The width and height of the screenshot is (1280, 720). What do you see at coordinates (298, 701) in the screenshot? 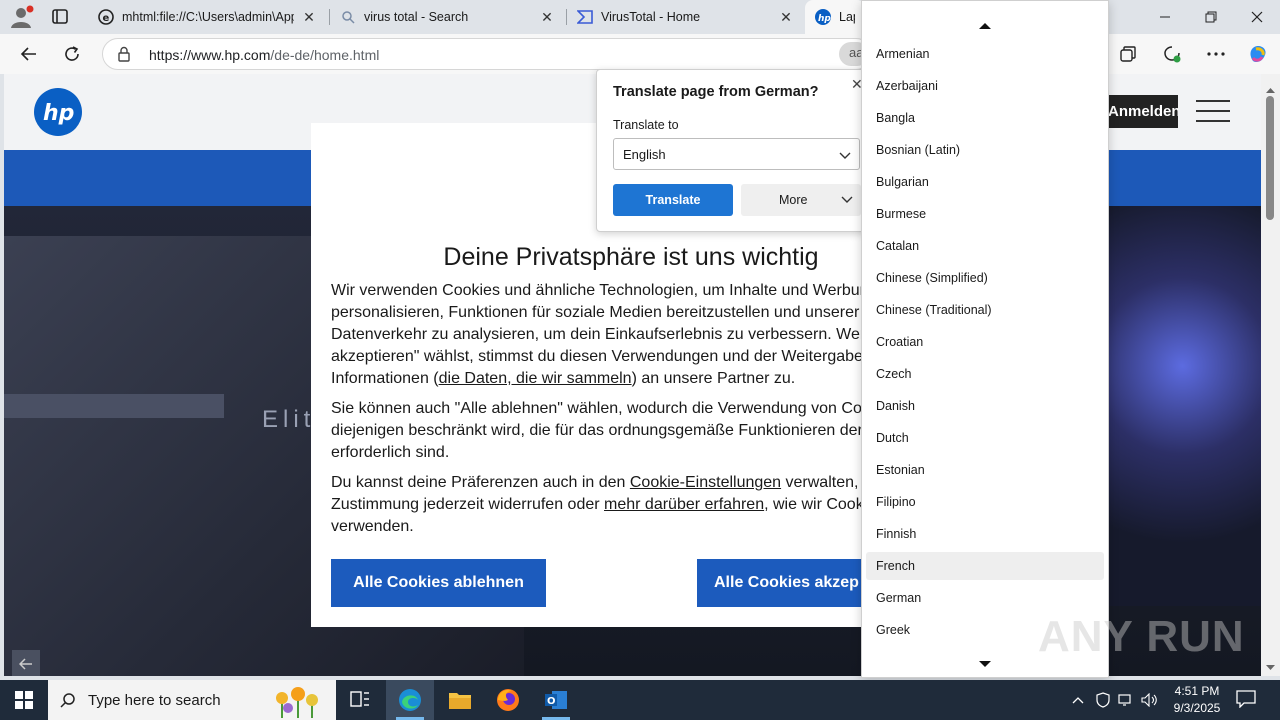
I see `flowers-icon` at bounding box center [298, 701].